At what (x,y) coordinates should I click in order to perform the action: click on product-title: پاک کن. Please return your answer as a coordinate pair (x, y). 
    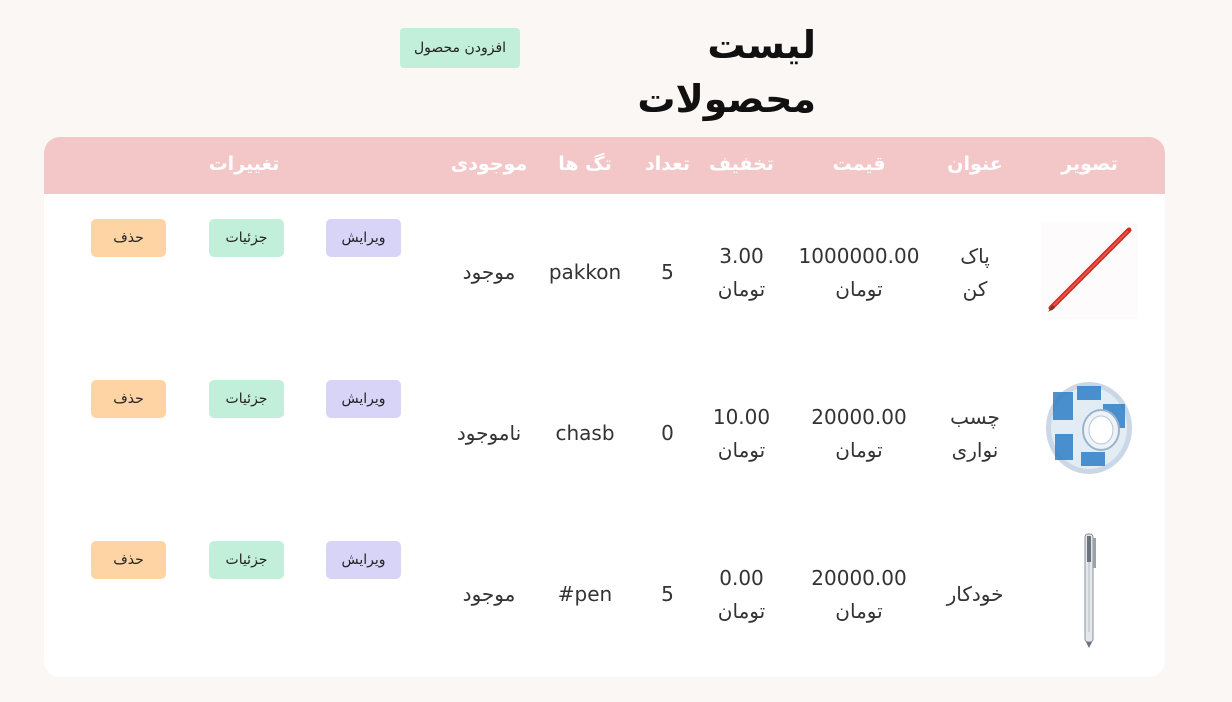
    Looking at the image, I should click on (975, 272).